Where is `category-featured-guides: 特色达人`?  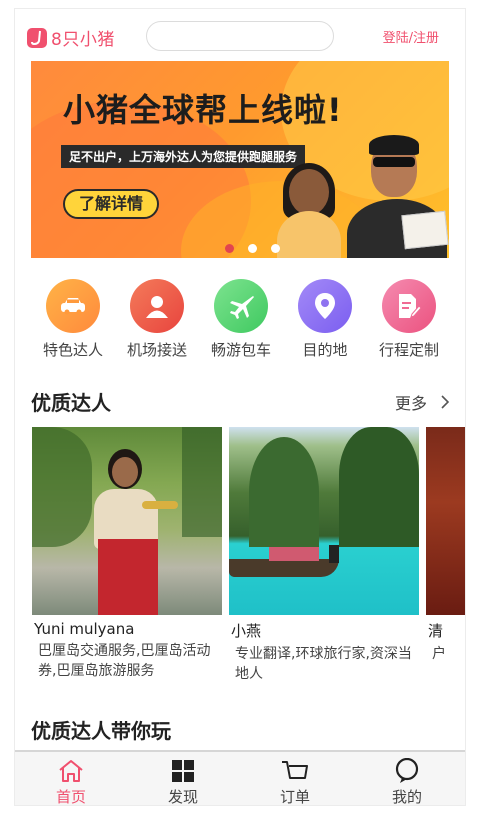 category-featured-guides: 特色达人 is located at coordinates (73, 319).